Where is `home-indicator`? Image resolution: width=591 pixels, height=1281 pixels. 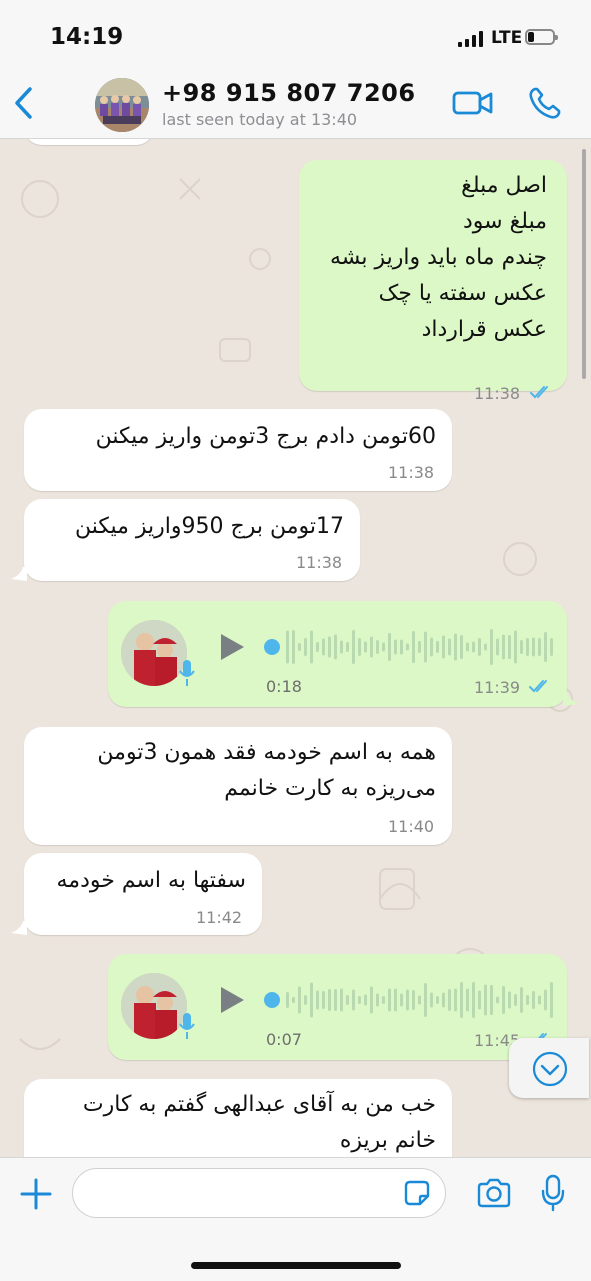 home-indicator is located at coordinates (296, 1265).